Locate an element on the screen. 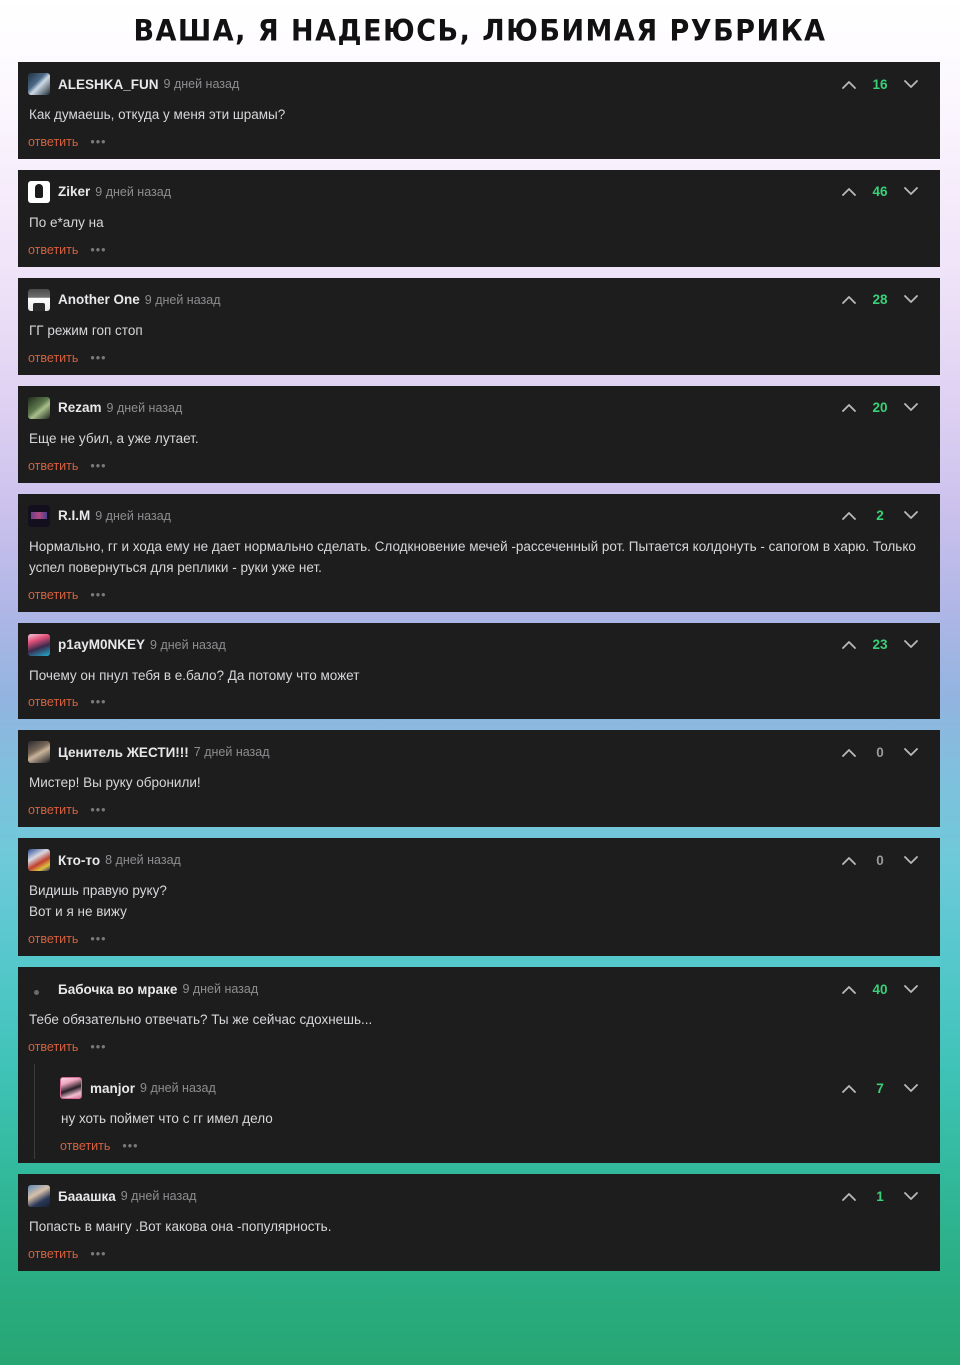 This screenshot has width=960, height=1365. vote-controls: 16 is located at coordinates (880, 84).